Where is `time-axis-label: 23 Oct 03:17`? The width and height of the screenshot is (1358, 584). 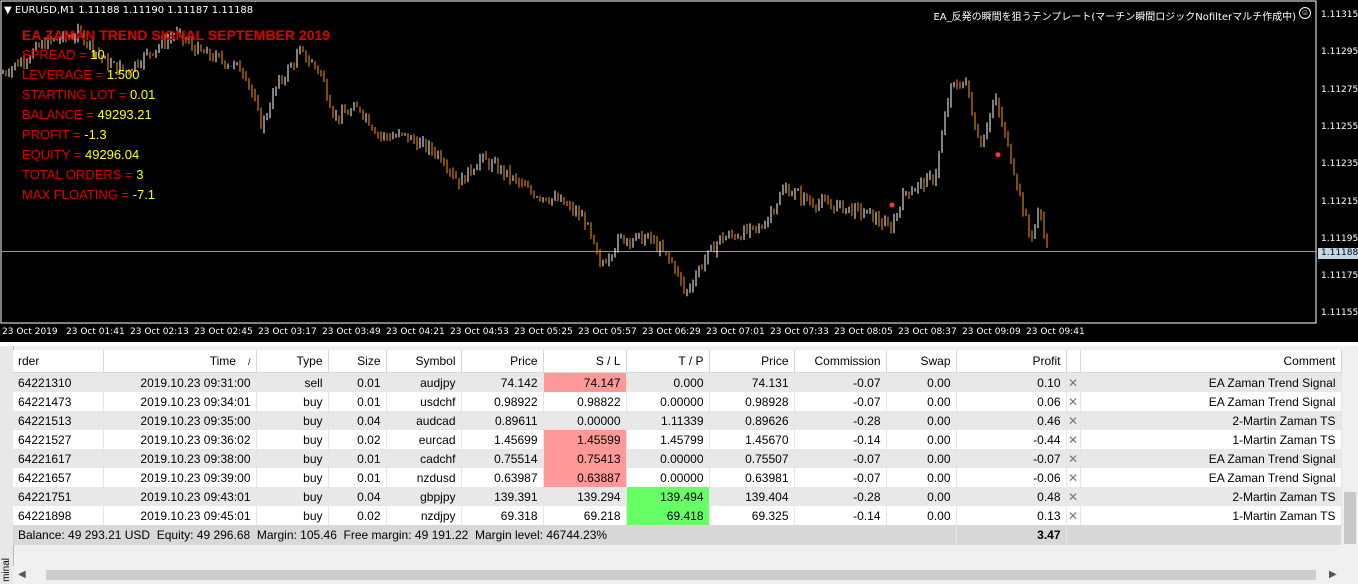 time-axis-label: 23 Oct 03:17 is located at coordinates (287, 332).